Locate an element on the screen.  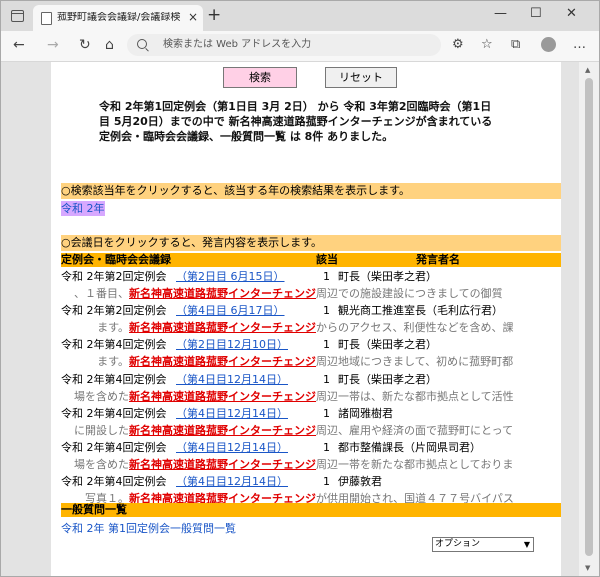
results-header: 定例会・臨時会会議録 該当 発言者名 is located at coordinates (311, 260).